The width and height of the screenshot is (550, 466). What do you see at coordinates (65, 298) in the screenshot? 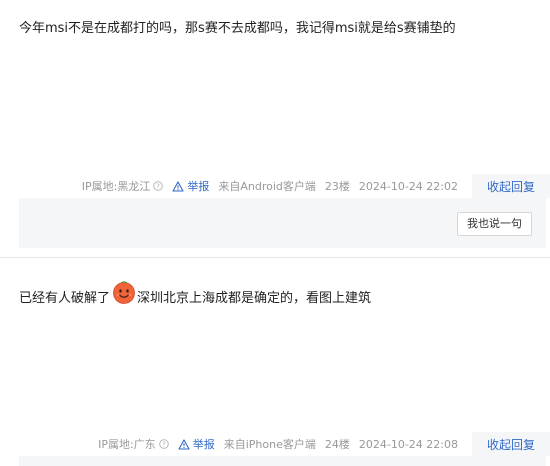
I see `post-text-part: 已经有人破解了` at bounding box center [65, 298].